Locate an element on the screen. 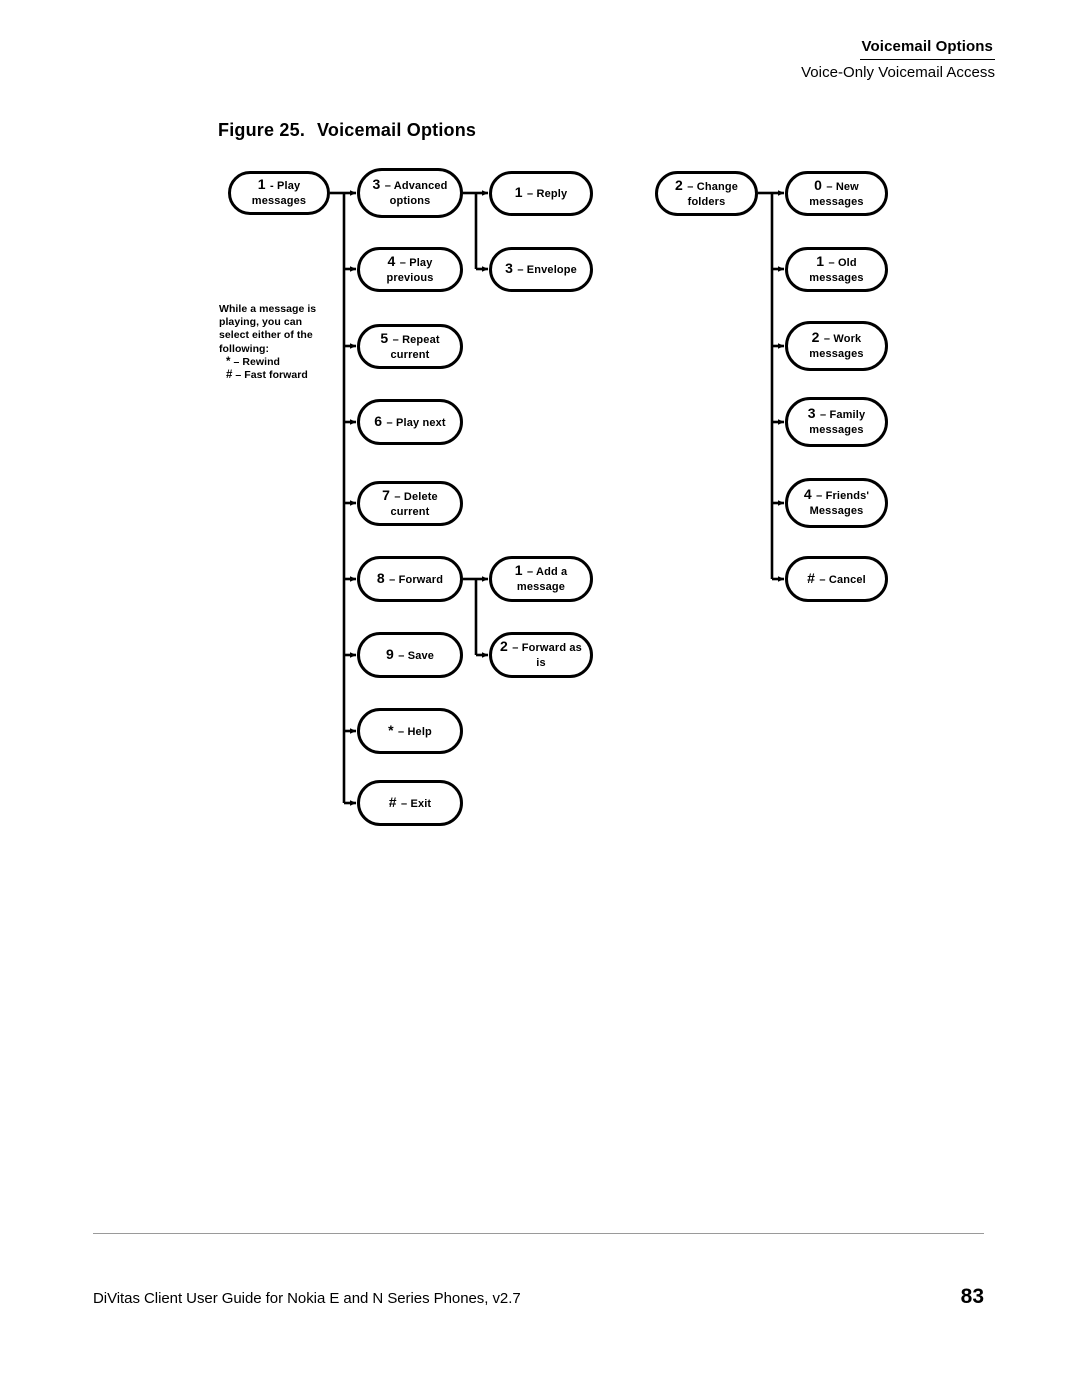 The image size is (1080, 1397). node-delete-current: 7 – Delete current is located at coordinates (410, 503).